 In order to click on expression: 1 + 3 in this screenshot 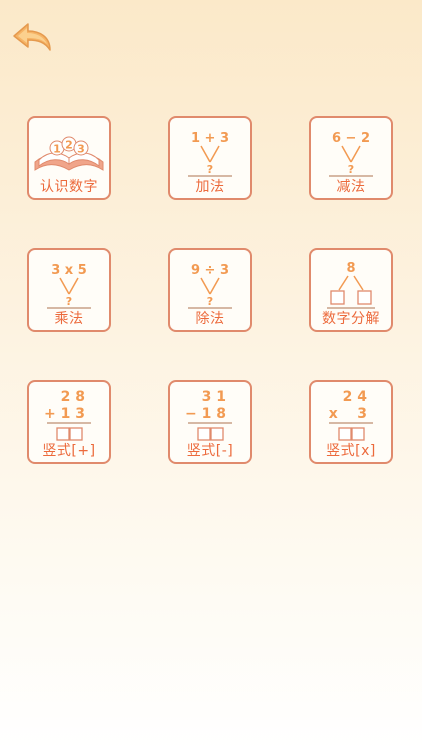, I will do `click(210, 138)`.